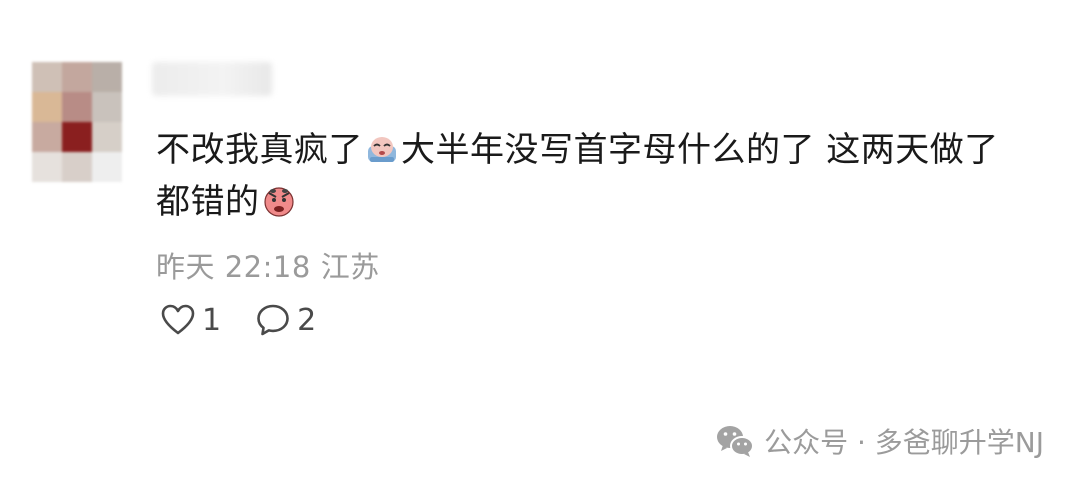 This screenshot has height=483, width=1080. Describe the element at coordinates (278, 202) in the screenshot. I see `angry-face-emoji-icon` at that location.